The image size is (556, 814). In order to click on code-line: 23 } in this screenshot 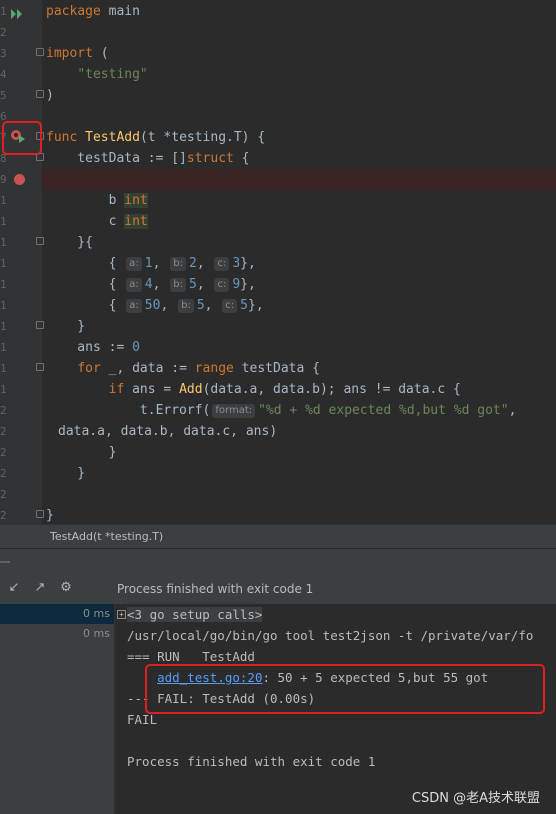, I will do `click(278, 473)`.